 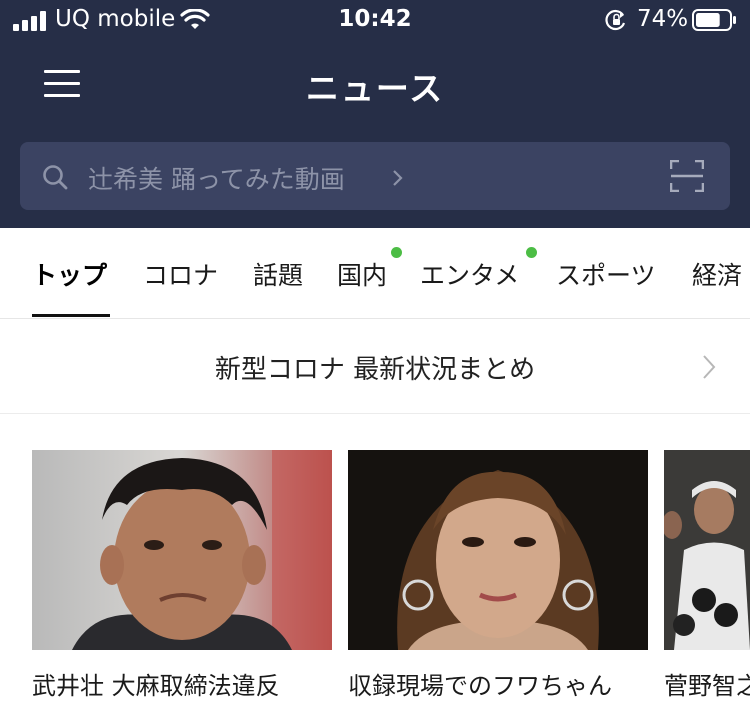 What do you see at coordinates (71, 315) in the screenshot?
I see `active-tab-indicator` at bounding box center [71, 315].